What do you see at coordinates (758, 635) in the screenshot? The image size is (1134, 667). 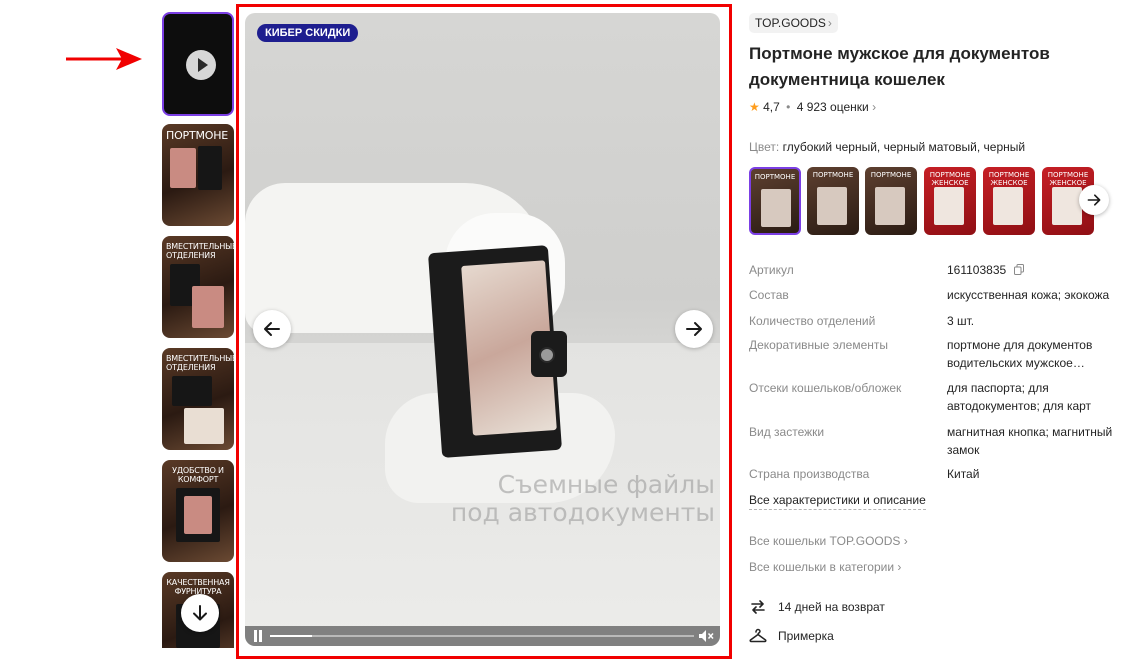 I see `hanger-icon` at bounding box center [758, 635].